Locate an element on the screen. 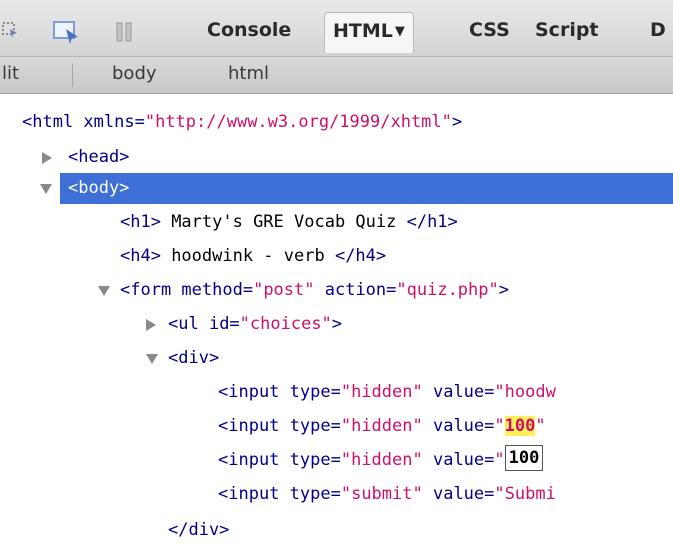  changed-value-highlight: 100 is located at coordinates (520, 426).